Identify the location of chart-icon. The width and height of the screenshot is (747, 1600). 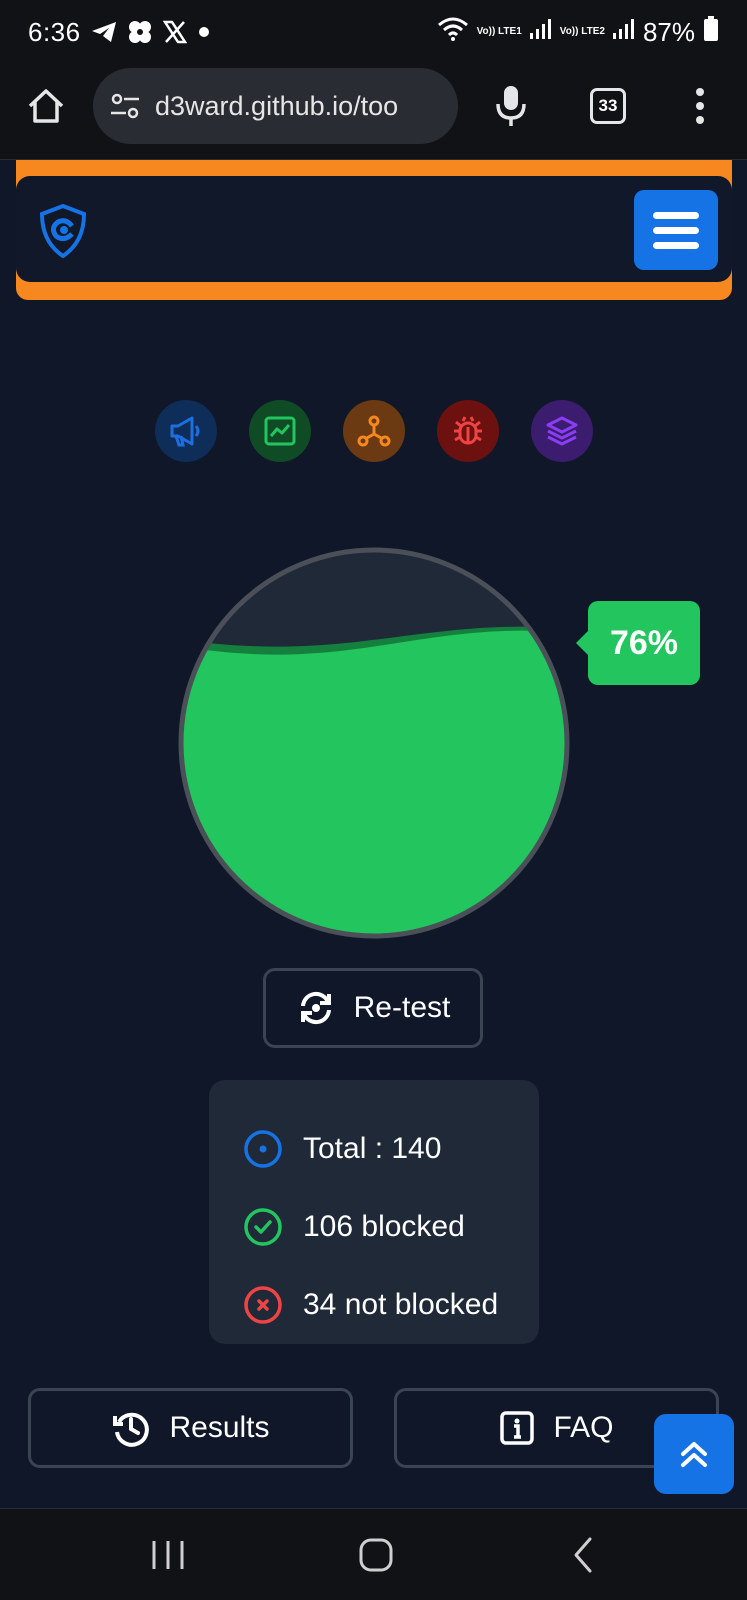
(280, 431).